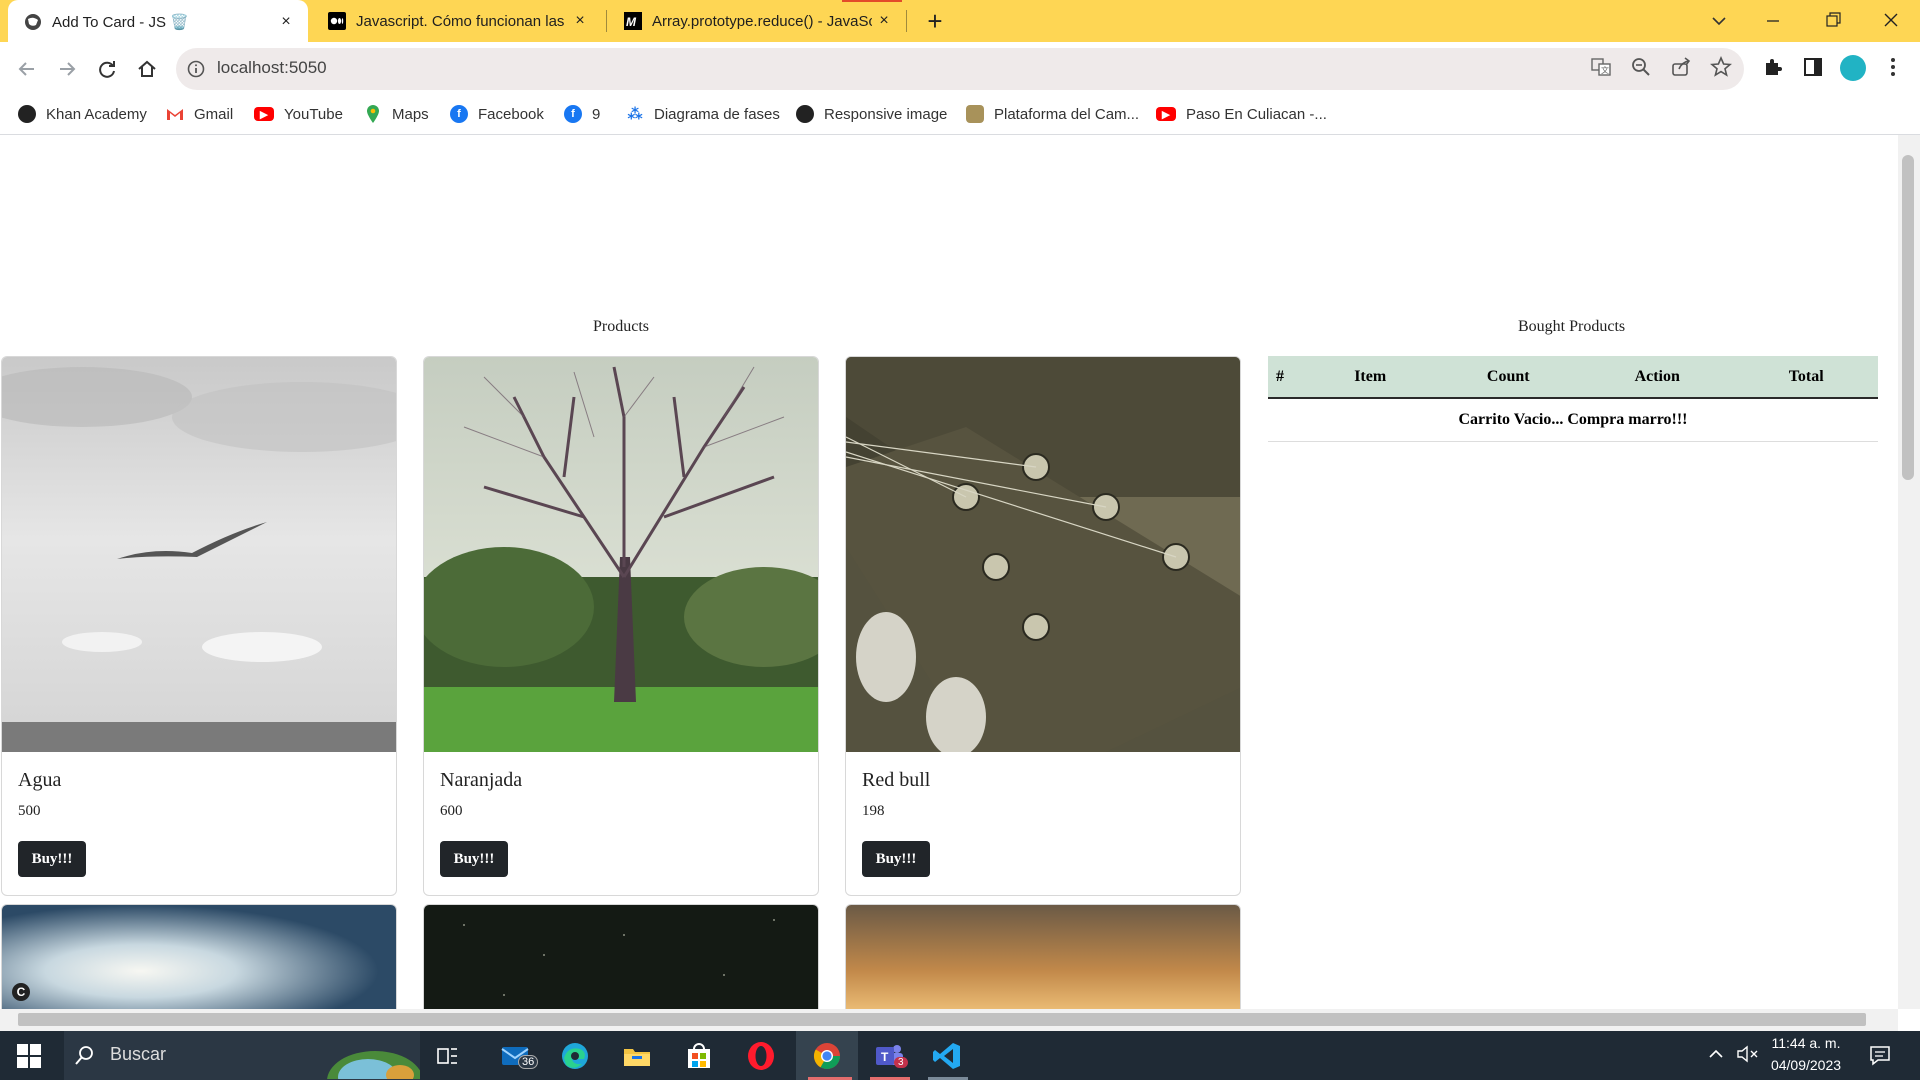 This screenshot has width=1920, height=1080. Describe the element at coordinates (447, 1056) in the screenshot. I see `task-view-icon` at that location.